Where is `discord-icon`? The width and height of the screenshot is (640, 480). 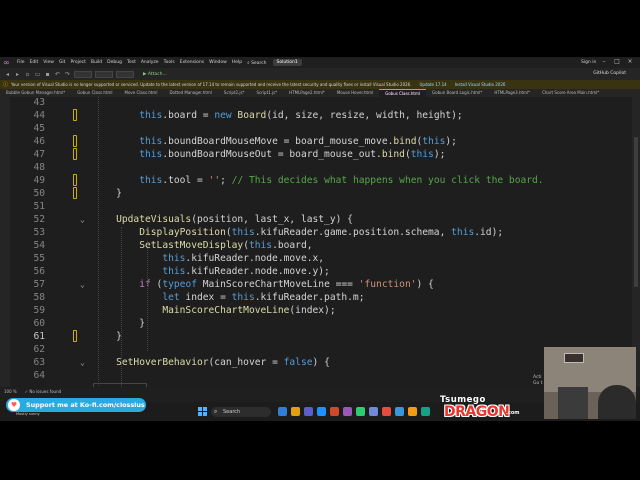 discord-icon is located at coordinates (373, 411).